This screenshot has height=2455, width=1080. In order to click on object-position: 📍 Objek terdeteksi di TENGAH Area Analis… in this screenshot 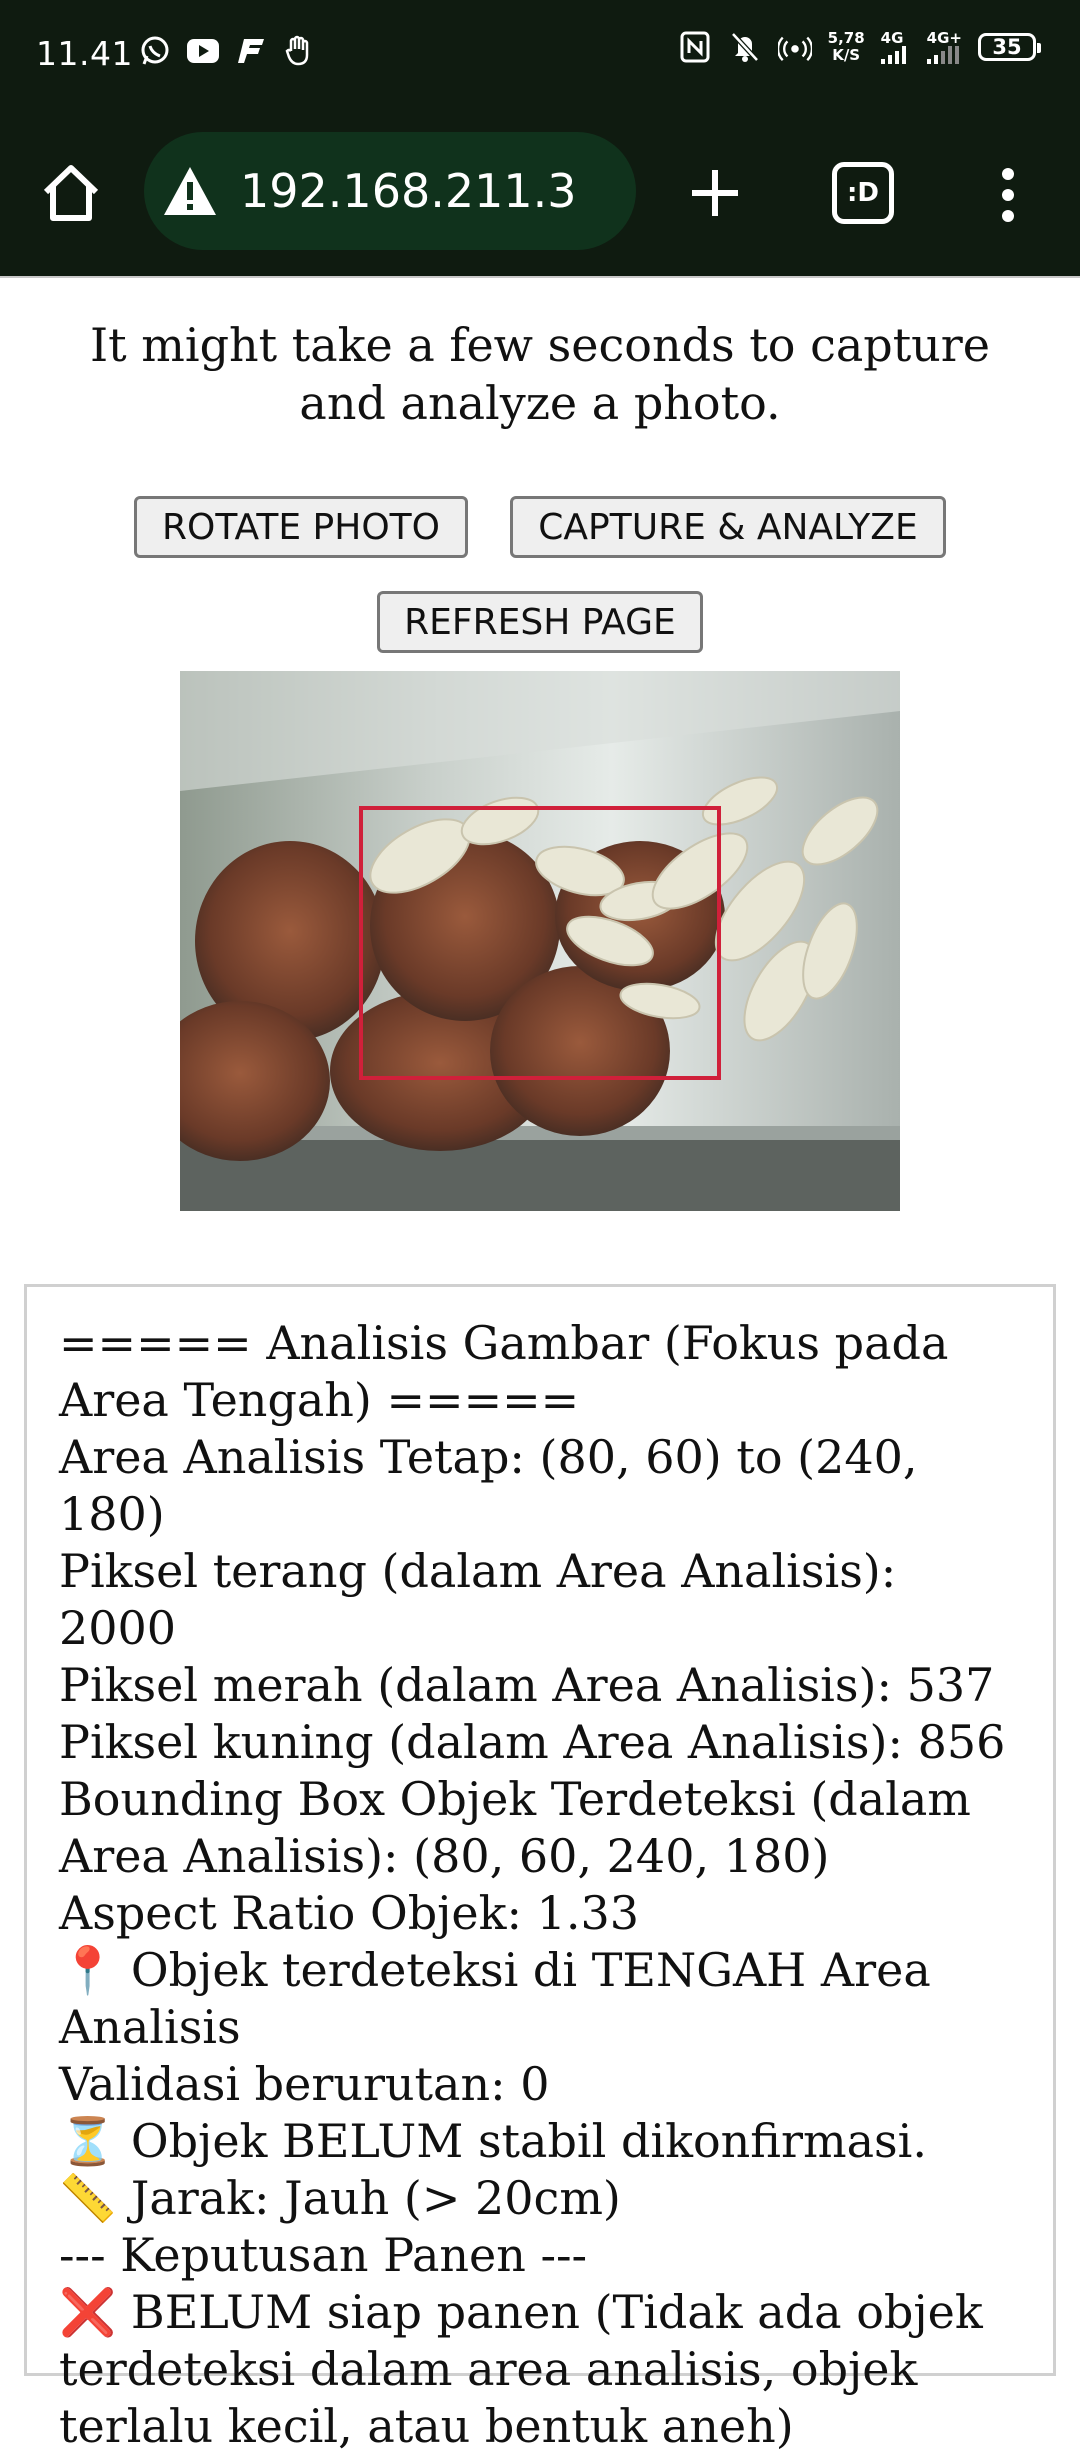, I will do `click(495, 1998)`.